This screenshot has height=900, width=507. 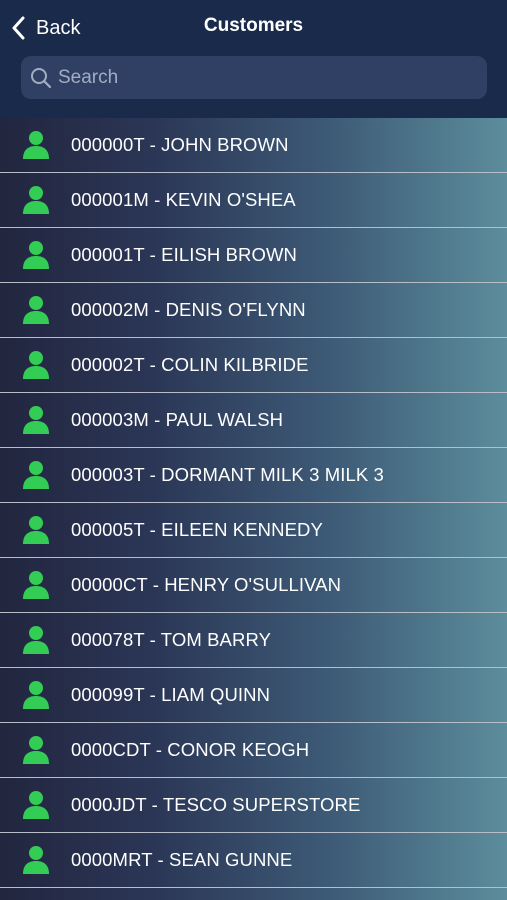 I want to click on customer-row: 0000MRT - SEAN GUNNE, so click(x=253, y=860).